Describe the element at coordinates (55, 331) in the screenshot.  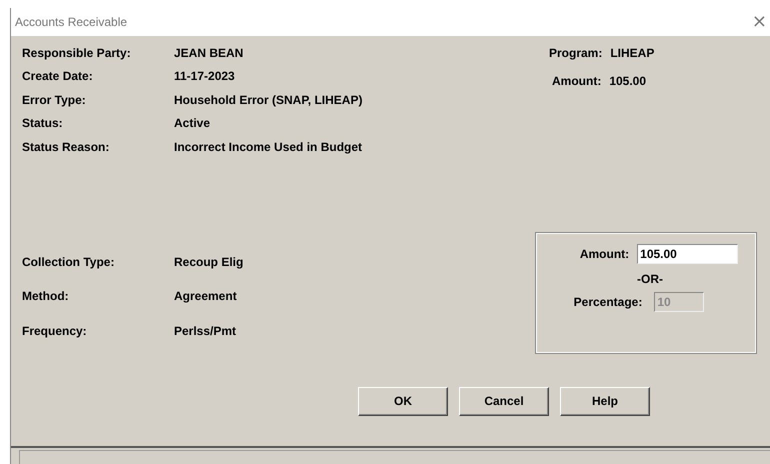
I see `field-label: Frequency:` at that location.